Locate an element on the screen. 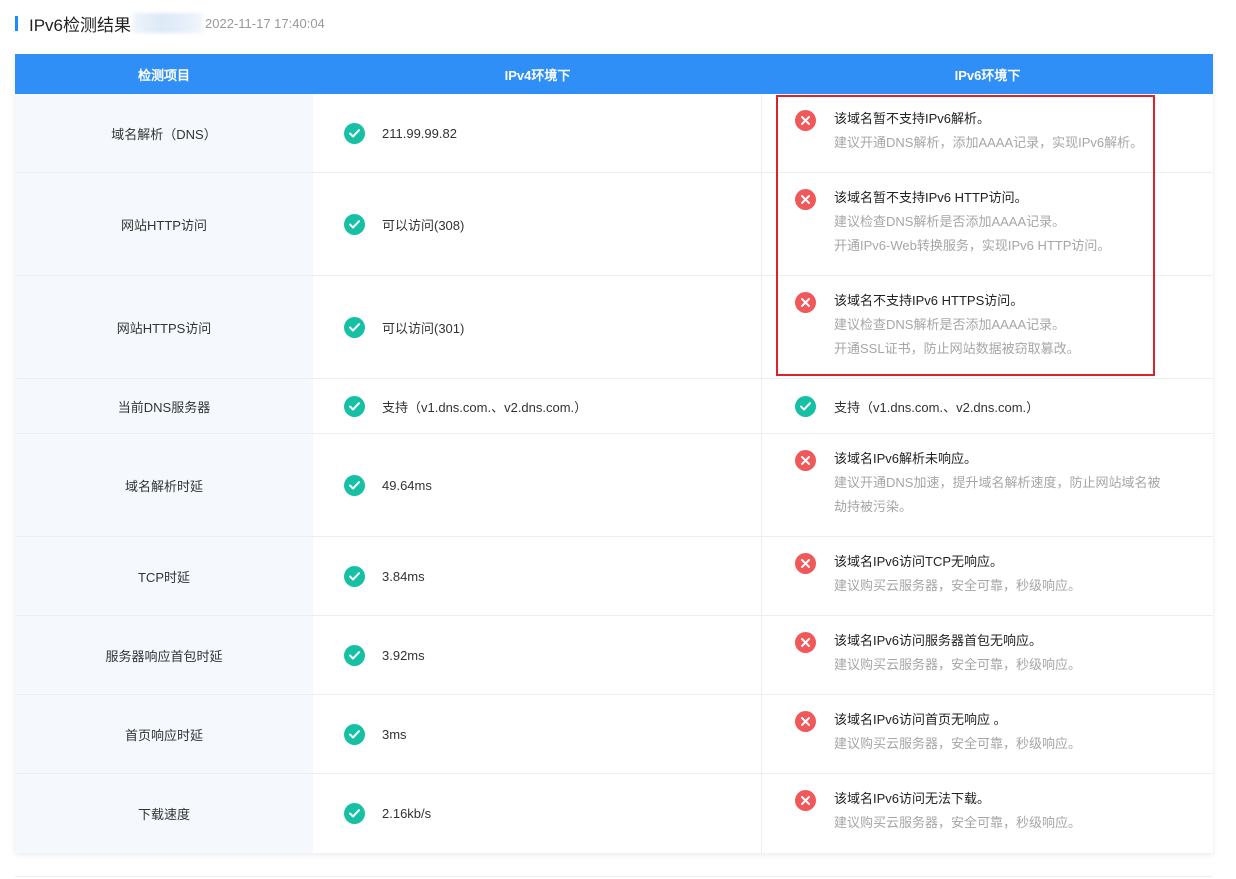 Image resolution: width=1236 pixels, height=879 pixels. check-item-label: 当前DNS服务器 is located at coordinates (164, 406).